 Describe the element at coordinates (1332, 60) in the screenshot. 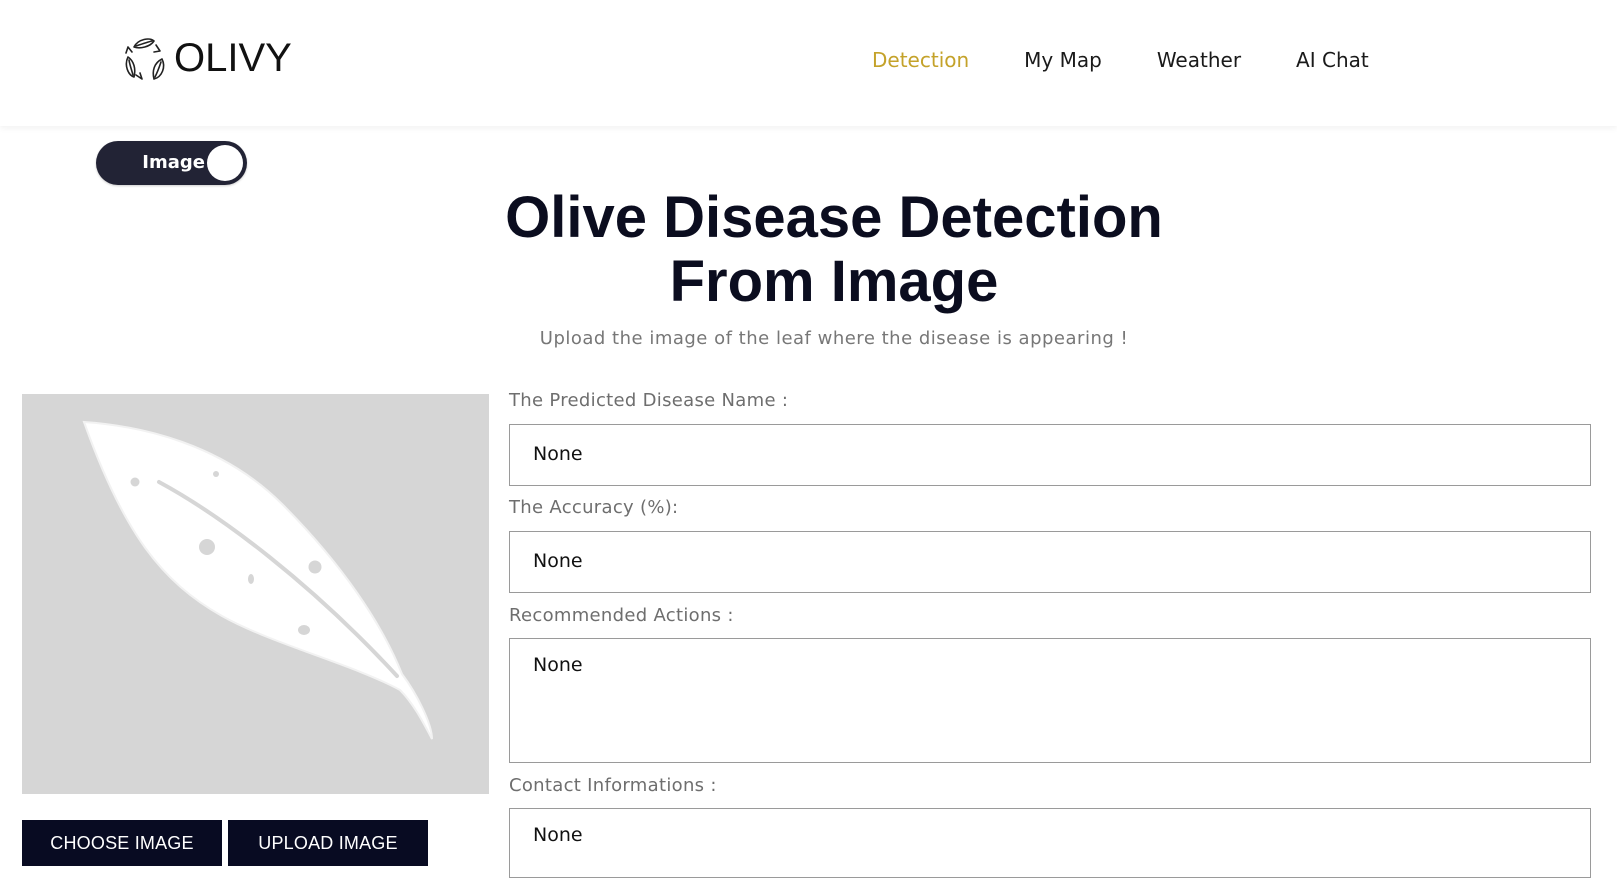

I see `nav-item-ai-chat: AI Chat` at that location.